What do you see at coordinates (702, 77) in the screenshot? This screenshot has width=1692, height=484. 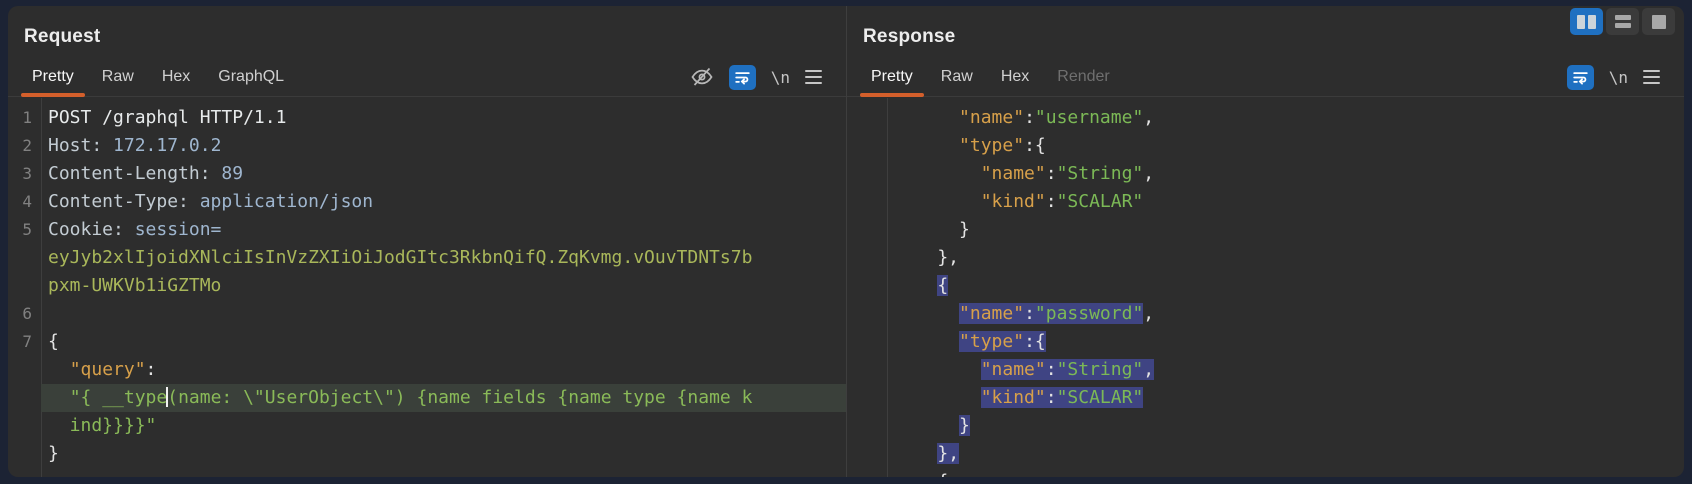 I see `eye-slash-icon` at bounding box center [702, 77].